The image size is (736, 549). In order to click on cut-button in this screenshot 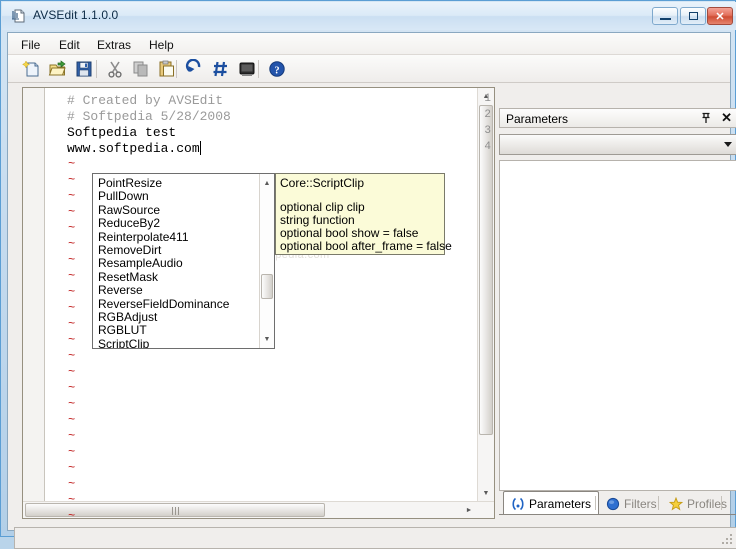, I will do `click(115, 69)`.